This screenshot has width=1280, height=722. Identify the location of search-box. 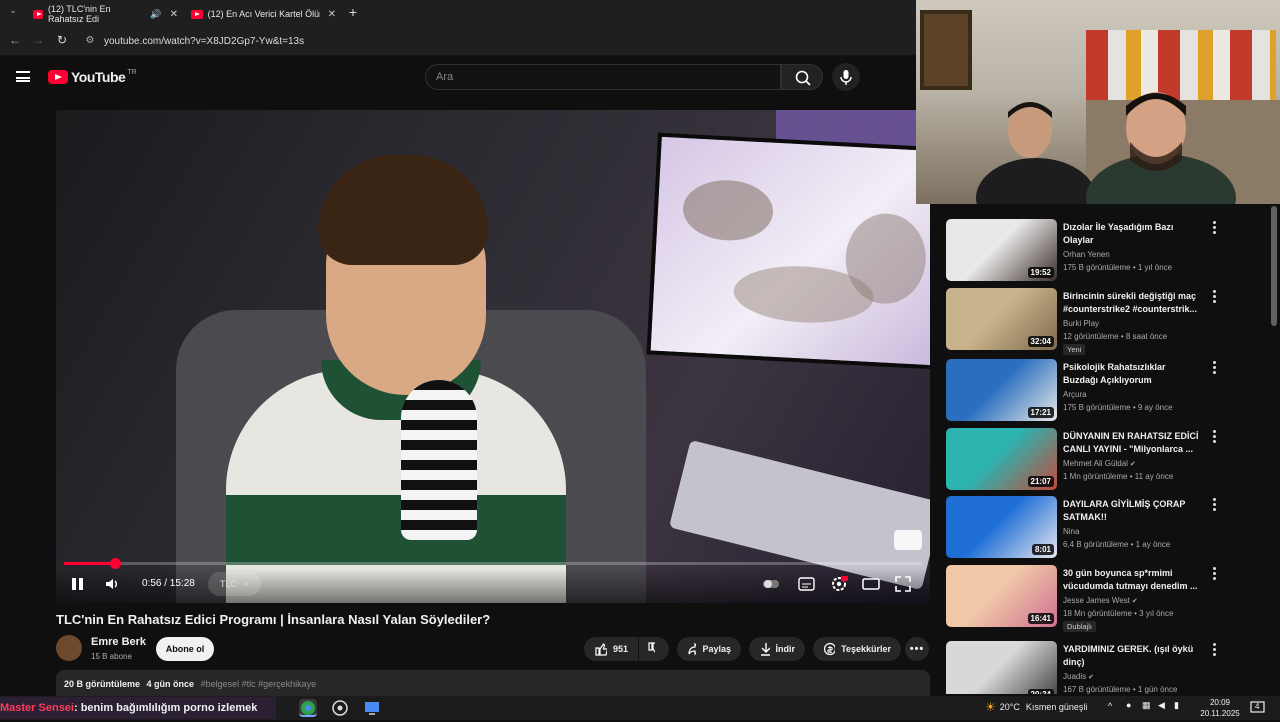
(603, 77).